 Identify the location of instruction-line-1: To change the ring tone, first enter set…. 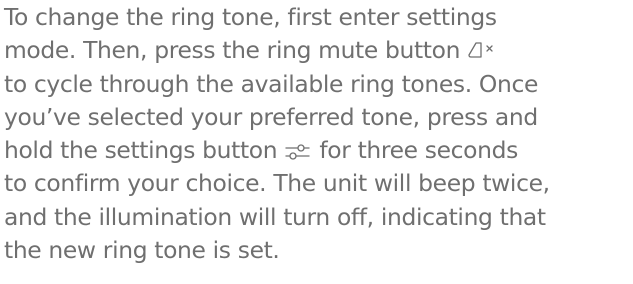
(250, 17).